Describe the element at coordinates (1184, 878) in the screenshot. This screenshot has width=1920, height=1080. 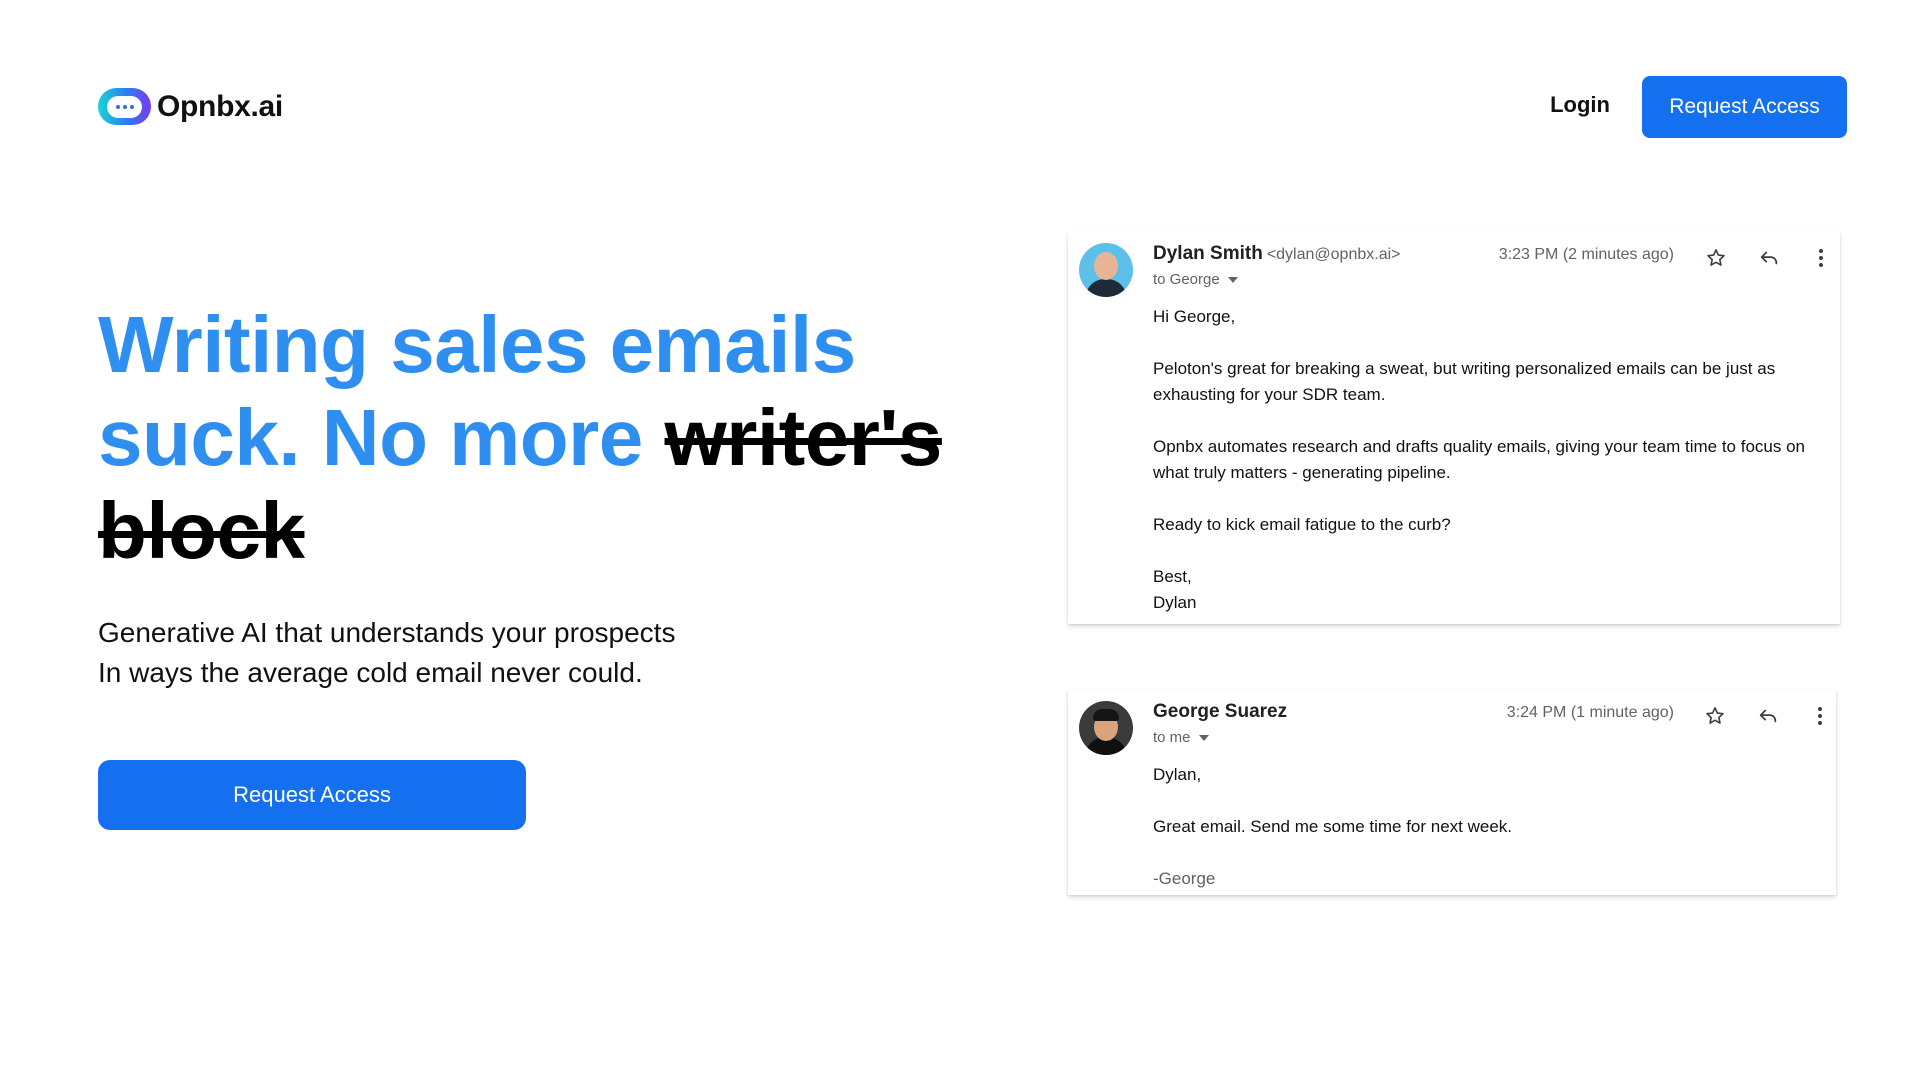
I see `email-signature: -George` at that location.